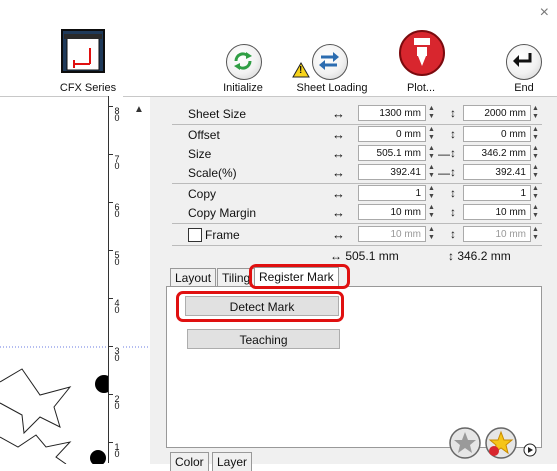 The image size is (557, 471). Describe the element at coordinates (329, 61) in the screenshot. I see `swap-arrows-icon` at that location.